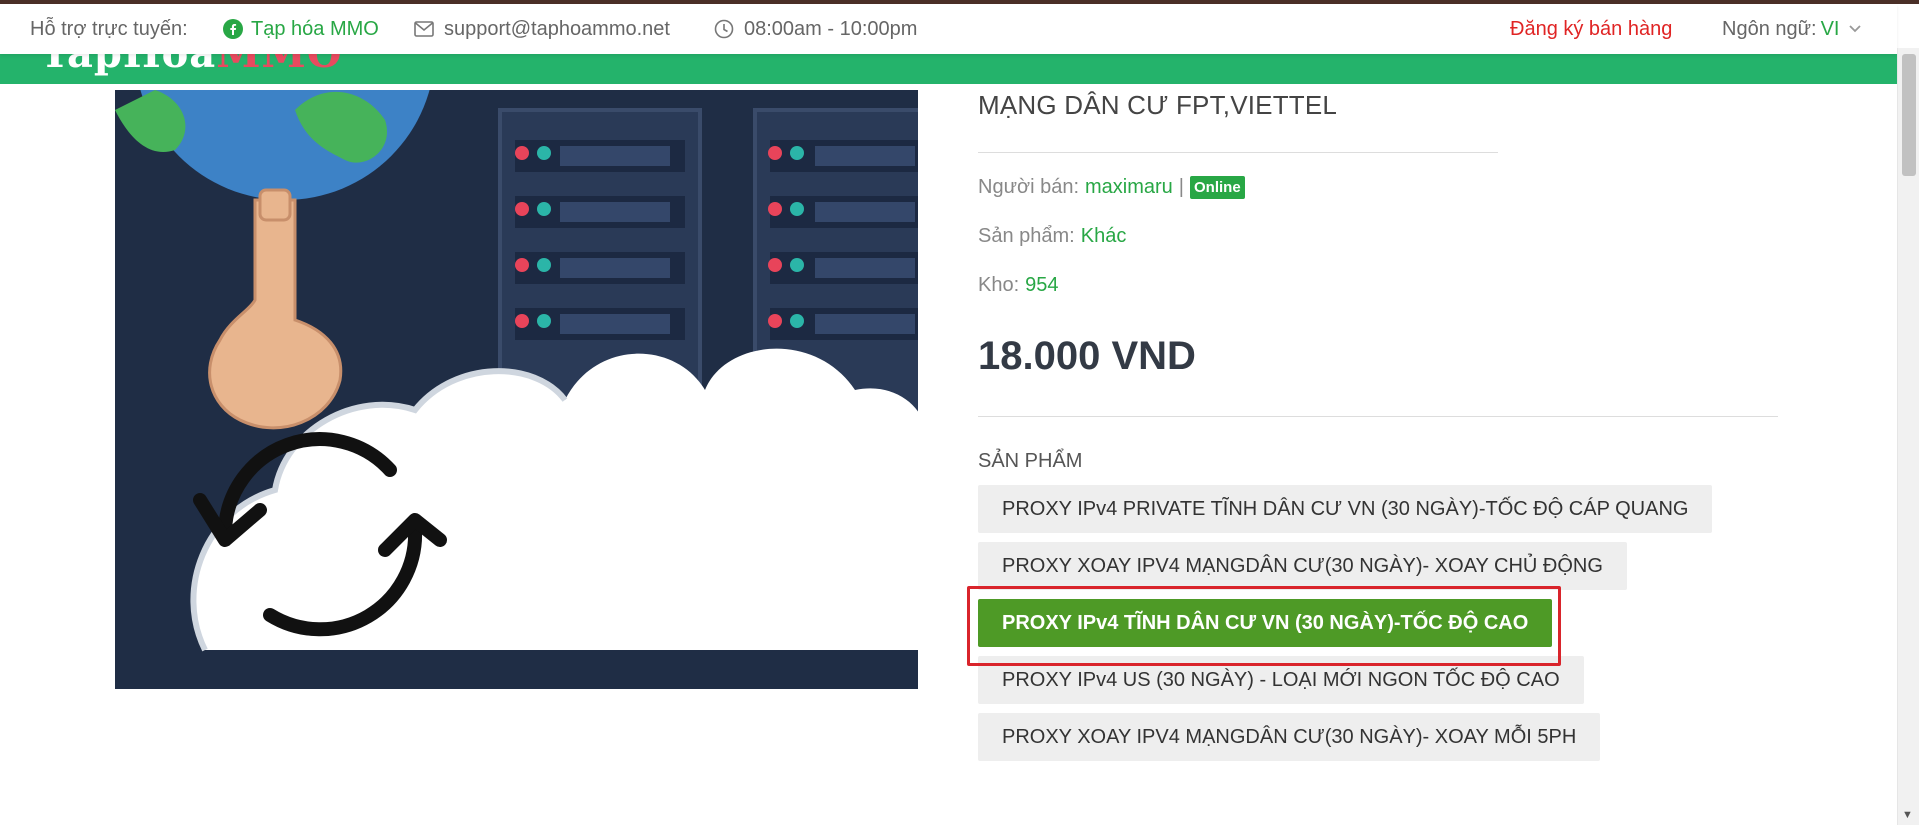  Describe the element at coordinates (1042, 285) in the screenshot. I see `stock-value: 954` at that location.